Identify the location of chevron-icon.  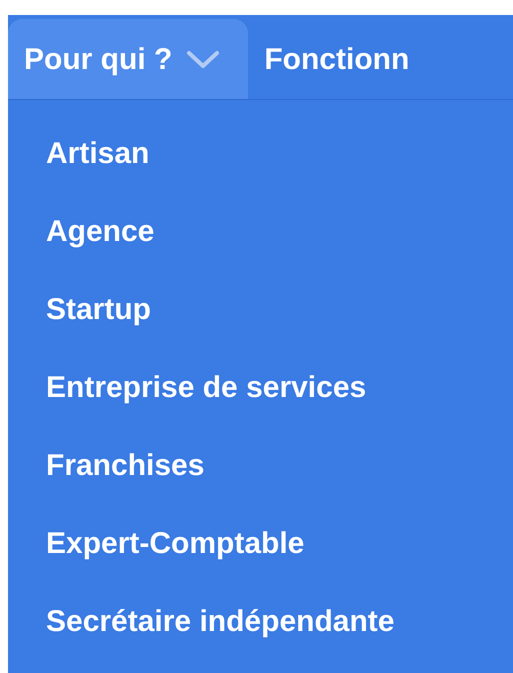
(203, 59).